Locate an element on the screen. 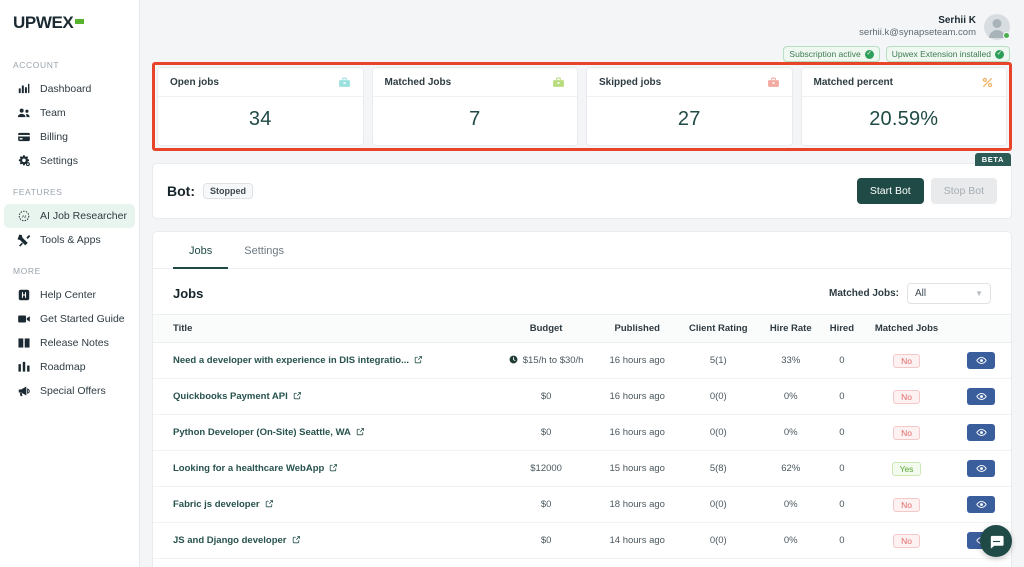  status-badge: Upwex Extension installed ✓ is located at coordinates (947, 54).